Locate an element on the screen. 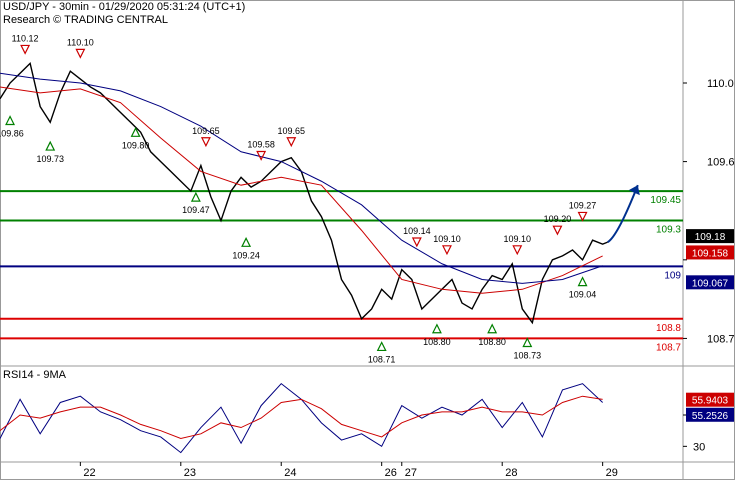 The width and height of the screenshot is (735, 480). rsi-tag: 55.9403 is located at coordinates (710, 401).